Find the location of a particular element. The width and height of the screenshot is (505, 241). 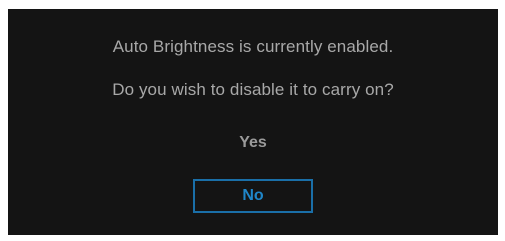

no-button: No is located at coordinates (253, 196).